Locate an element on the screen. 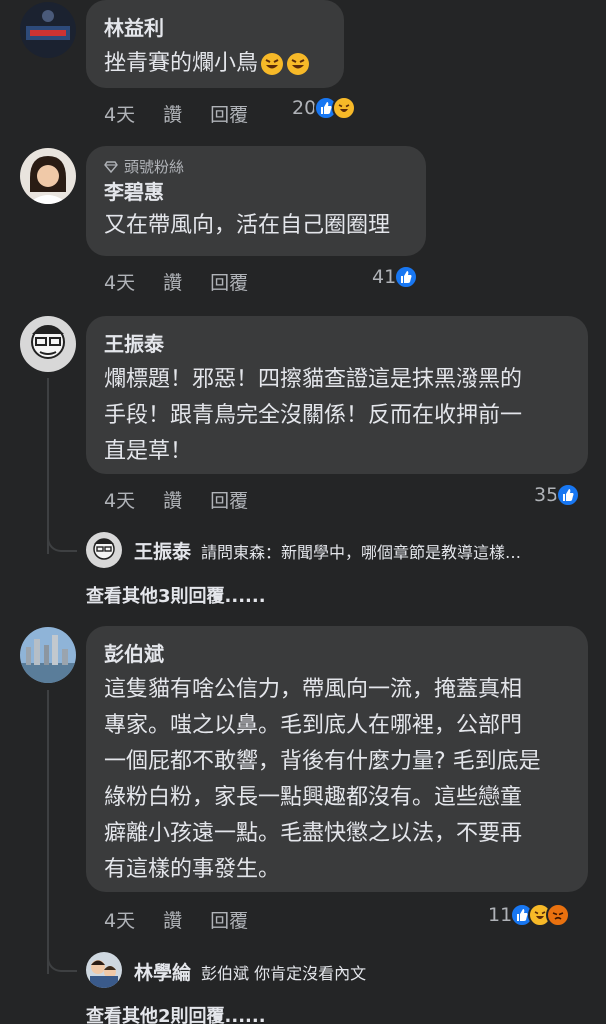  reaction-count: 20 is located at coordinates (304, 108).